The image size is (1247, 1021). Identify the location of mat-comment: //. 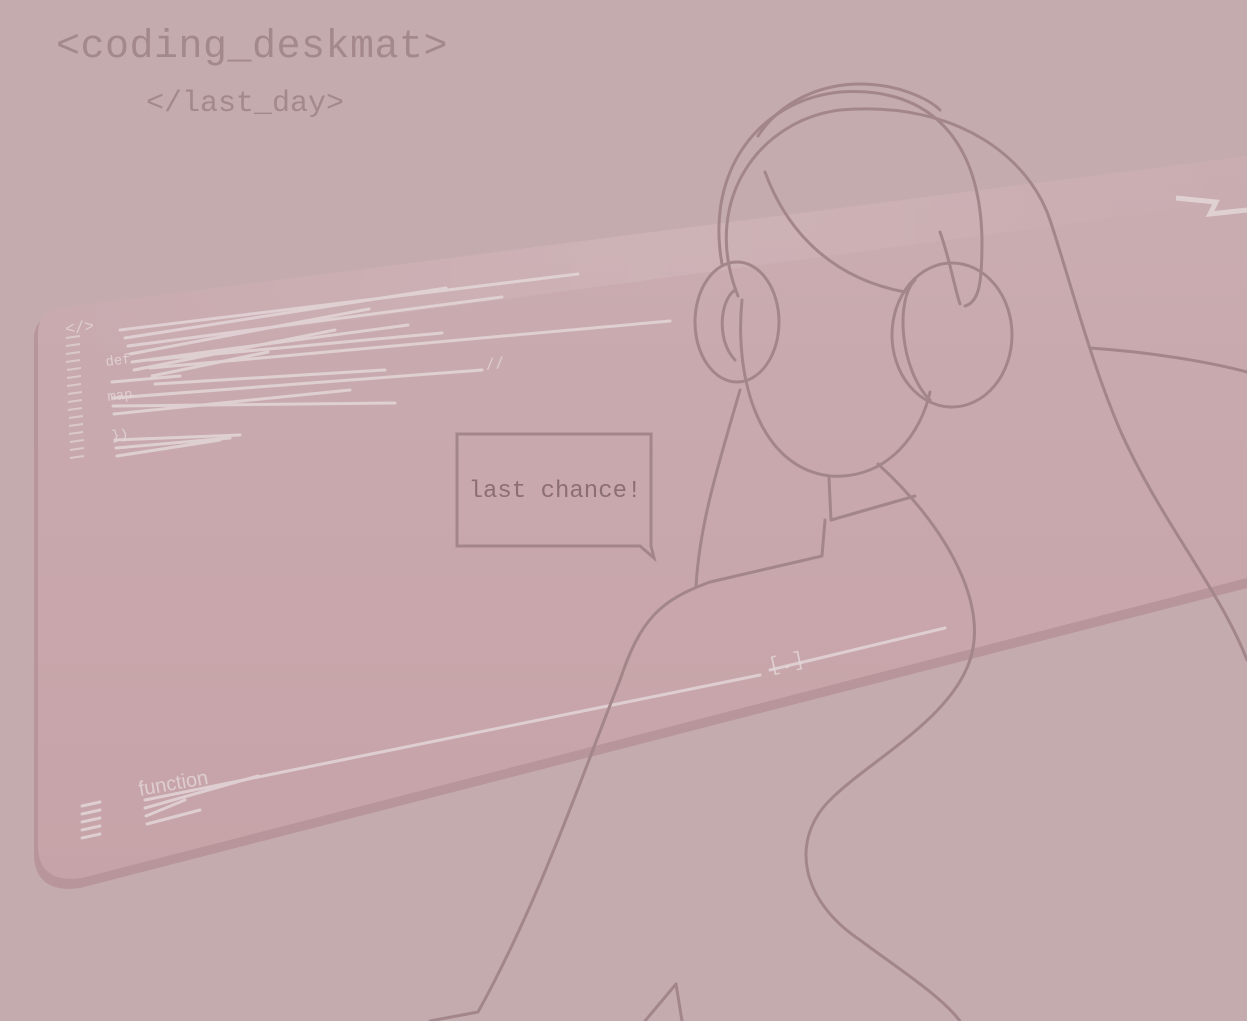
(494, 365).